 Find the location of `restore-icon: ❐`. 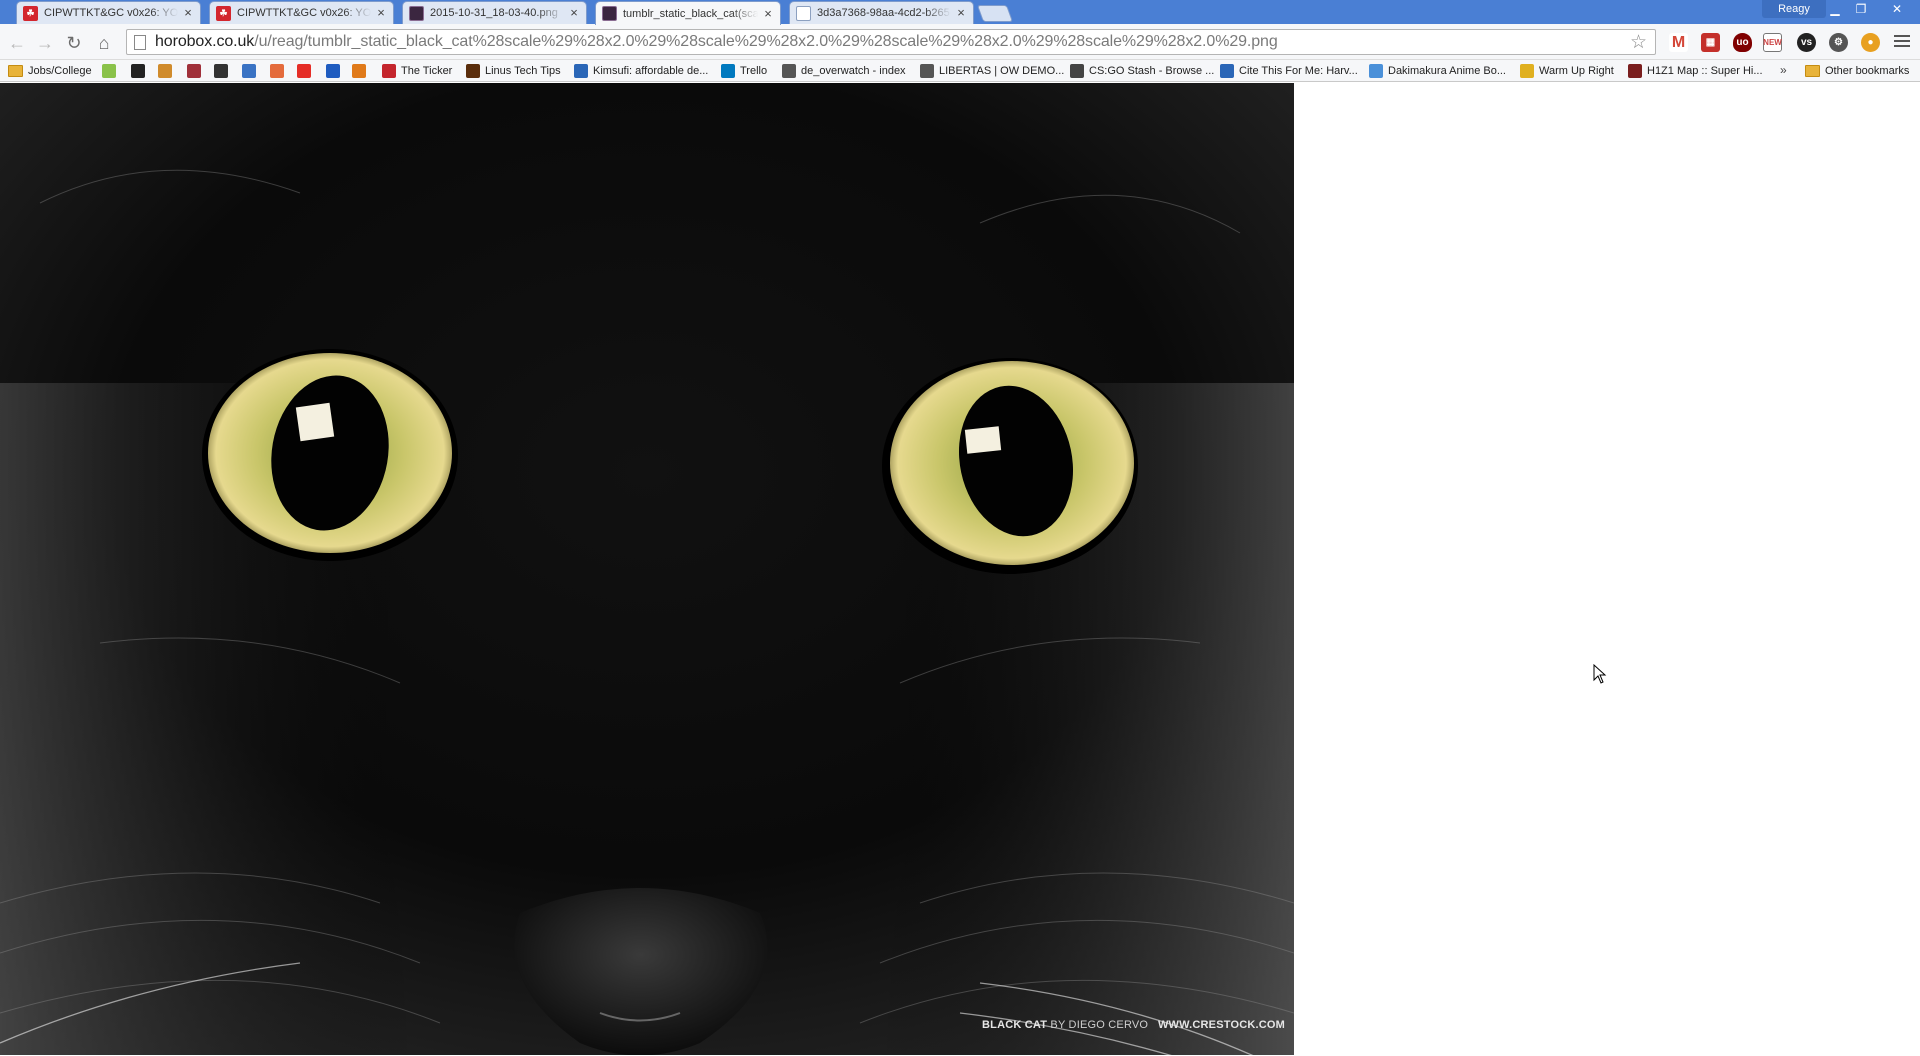

restore-icon: ❐ is located at coordinates (1861, 9).